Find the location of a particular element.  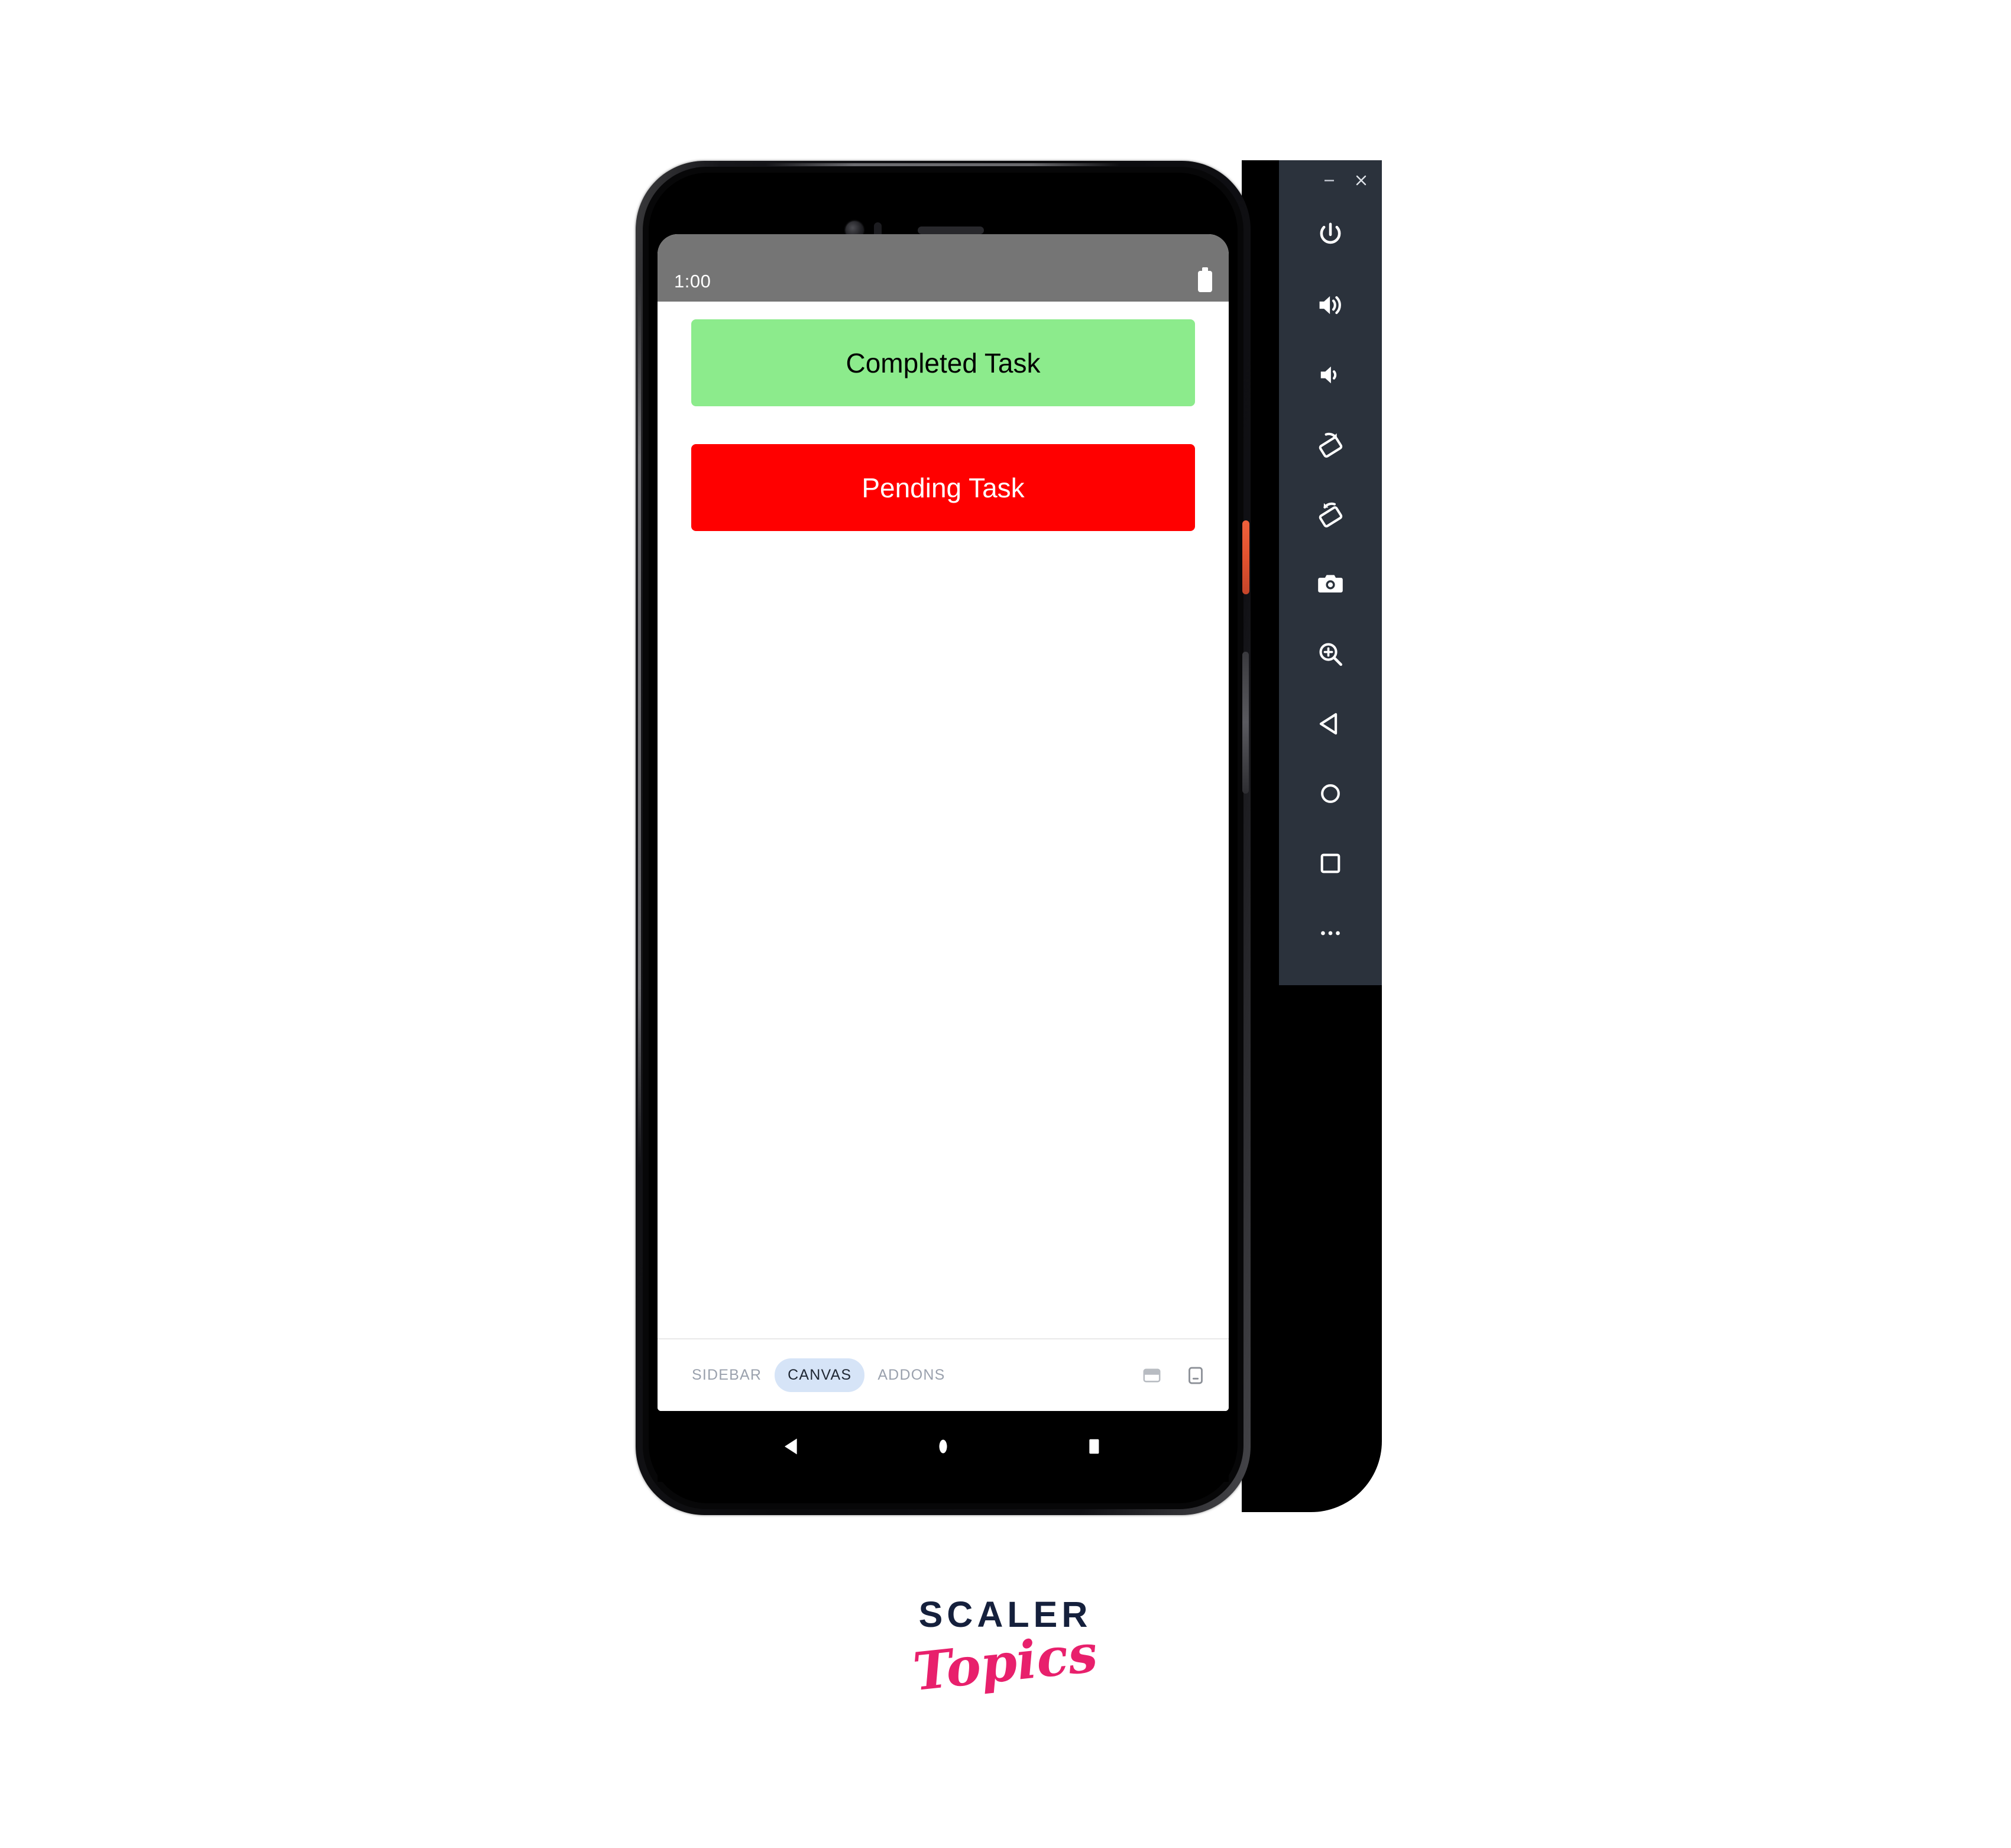

nav-recents-square-icon is located at coordinates (1094, 1446).